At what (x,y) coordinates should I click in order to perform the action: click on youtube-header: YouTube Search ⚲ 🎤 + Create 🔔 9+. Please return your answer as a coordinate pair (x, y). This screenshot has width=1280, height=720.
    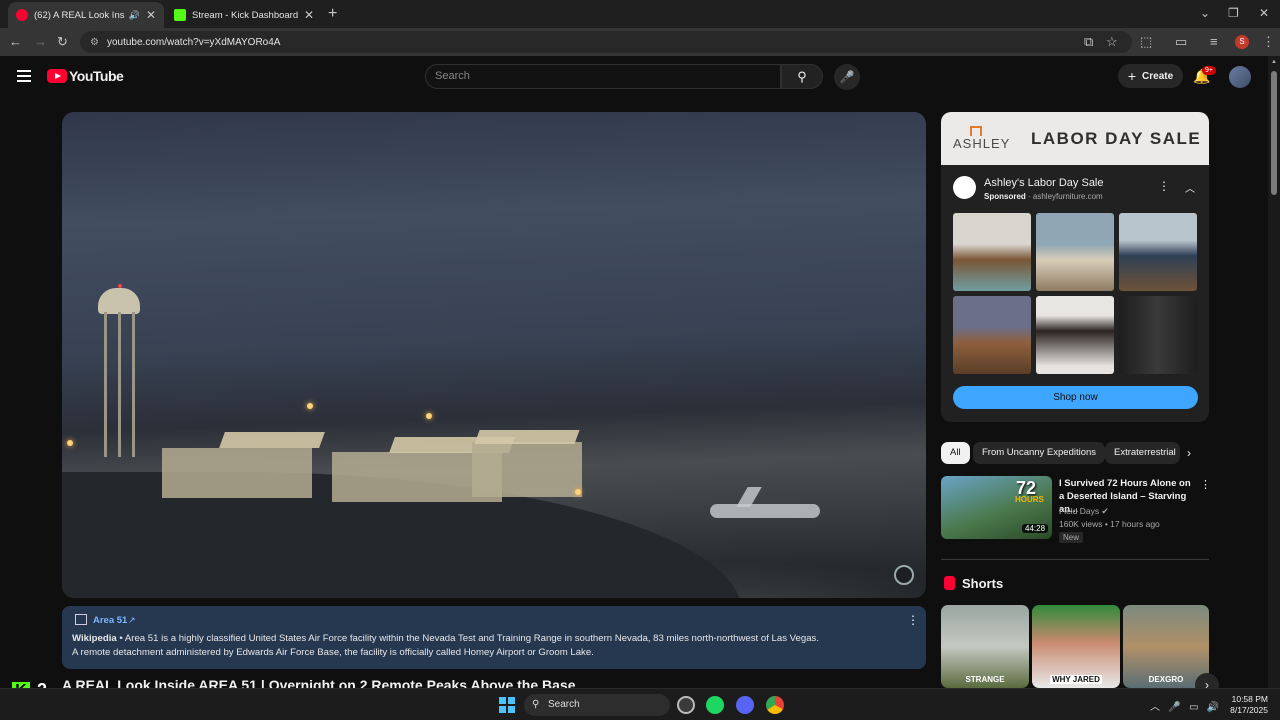
    Looking at the image, I should click on (634, 78).